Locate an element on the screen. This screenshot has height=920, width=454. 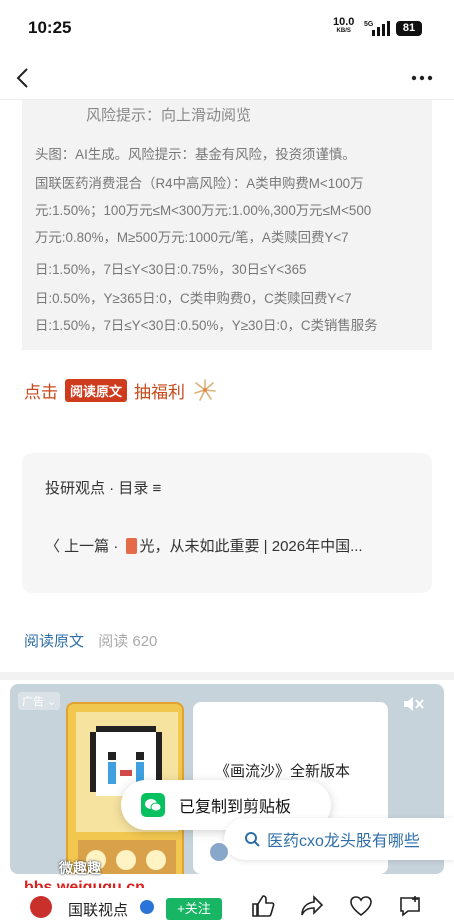
read-count: 阅读 620 is located at coordinates (128, 641).